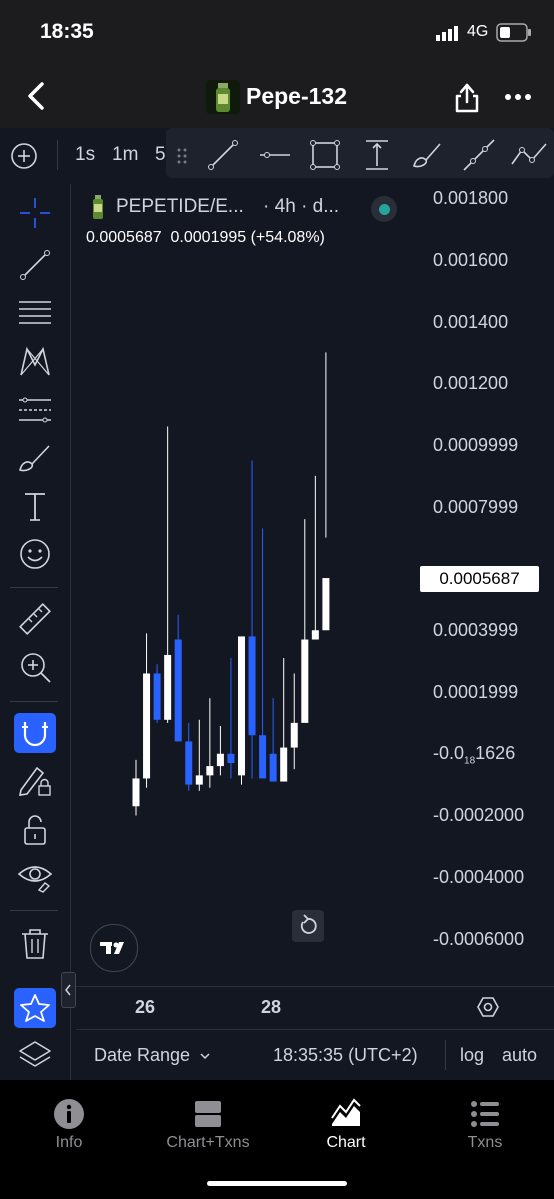 The width and height of the screenshot is (554, 1199). What do you see at coordinates (208, 1114) in the screenshot?
I see `split-icon` at bounding box center [208, 1114].